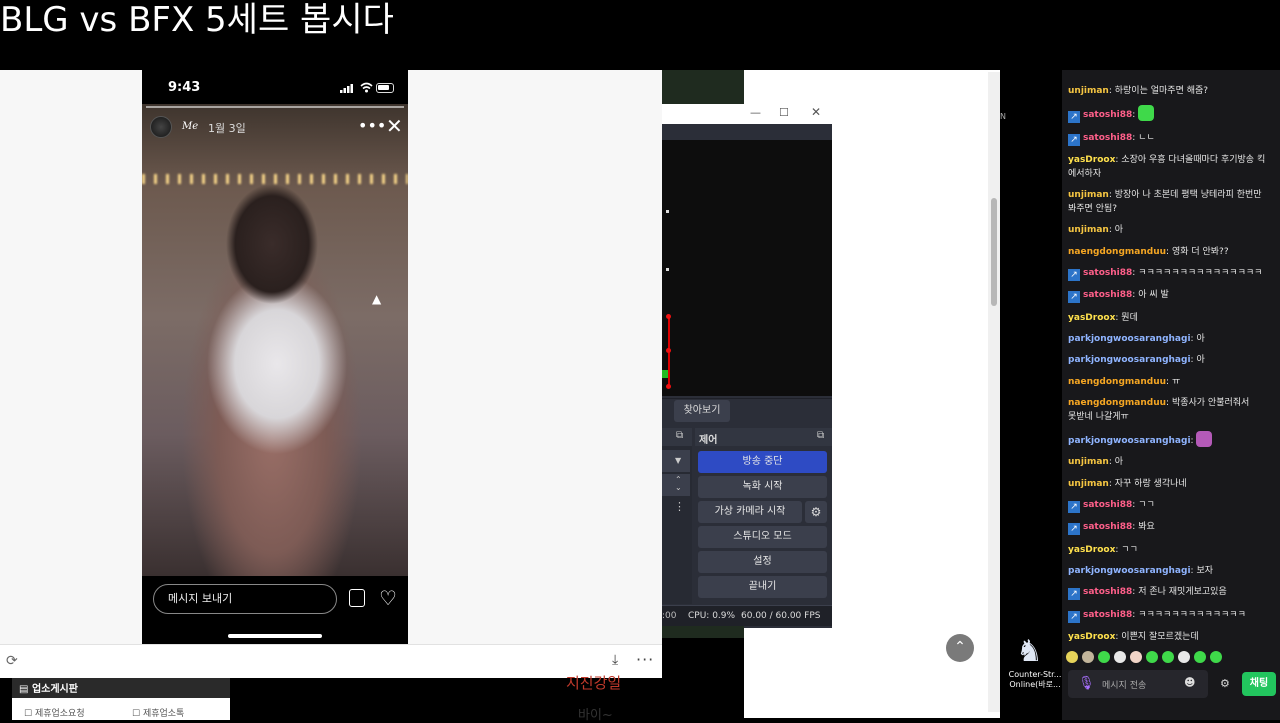 The image size is (1280, 723). I want to click on chat-message: ↗ satoshi88: ㄱㄱ, so click(1171, 506).